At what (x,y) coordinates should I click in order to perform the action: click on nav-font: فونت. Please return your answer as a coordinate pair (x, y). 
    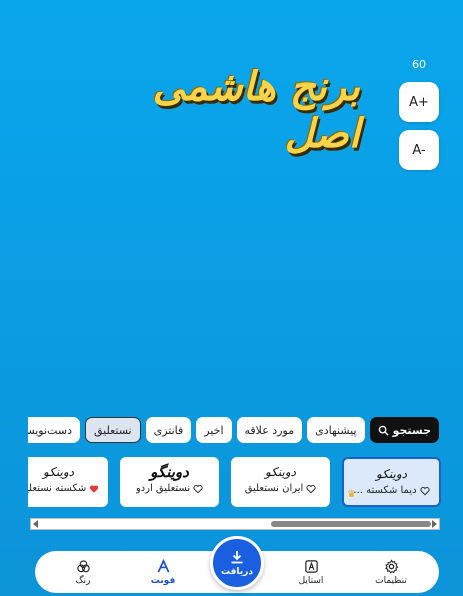
    Looking at the image, I should click on (163, 572).